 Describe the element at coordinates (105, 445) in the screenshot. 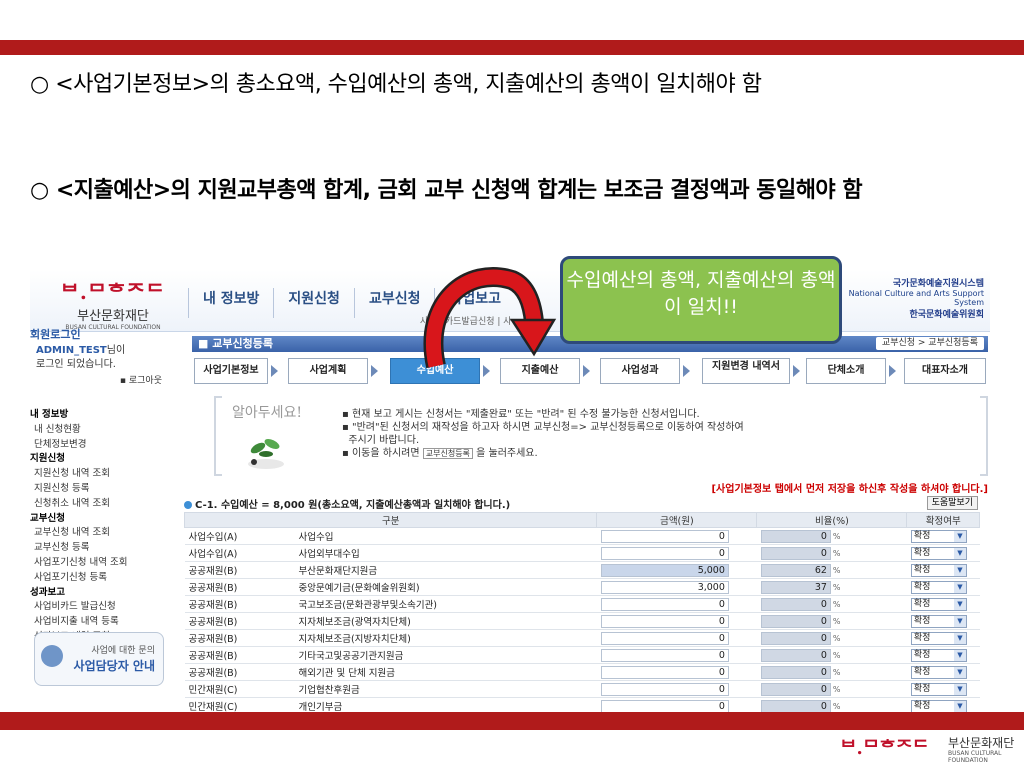

I see `side-menu-item: 단체정보변경` at that location.